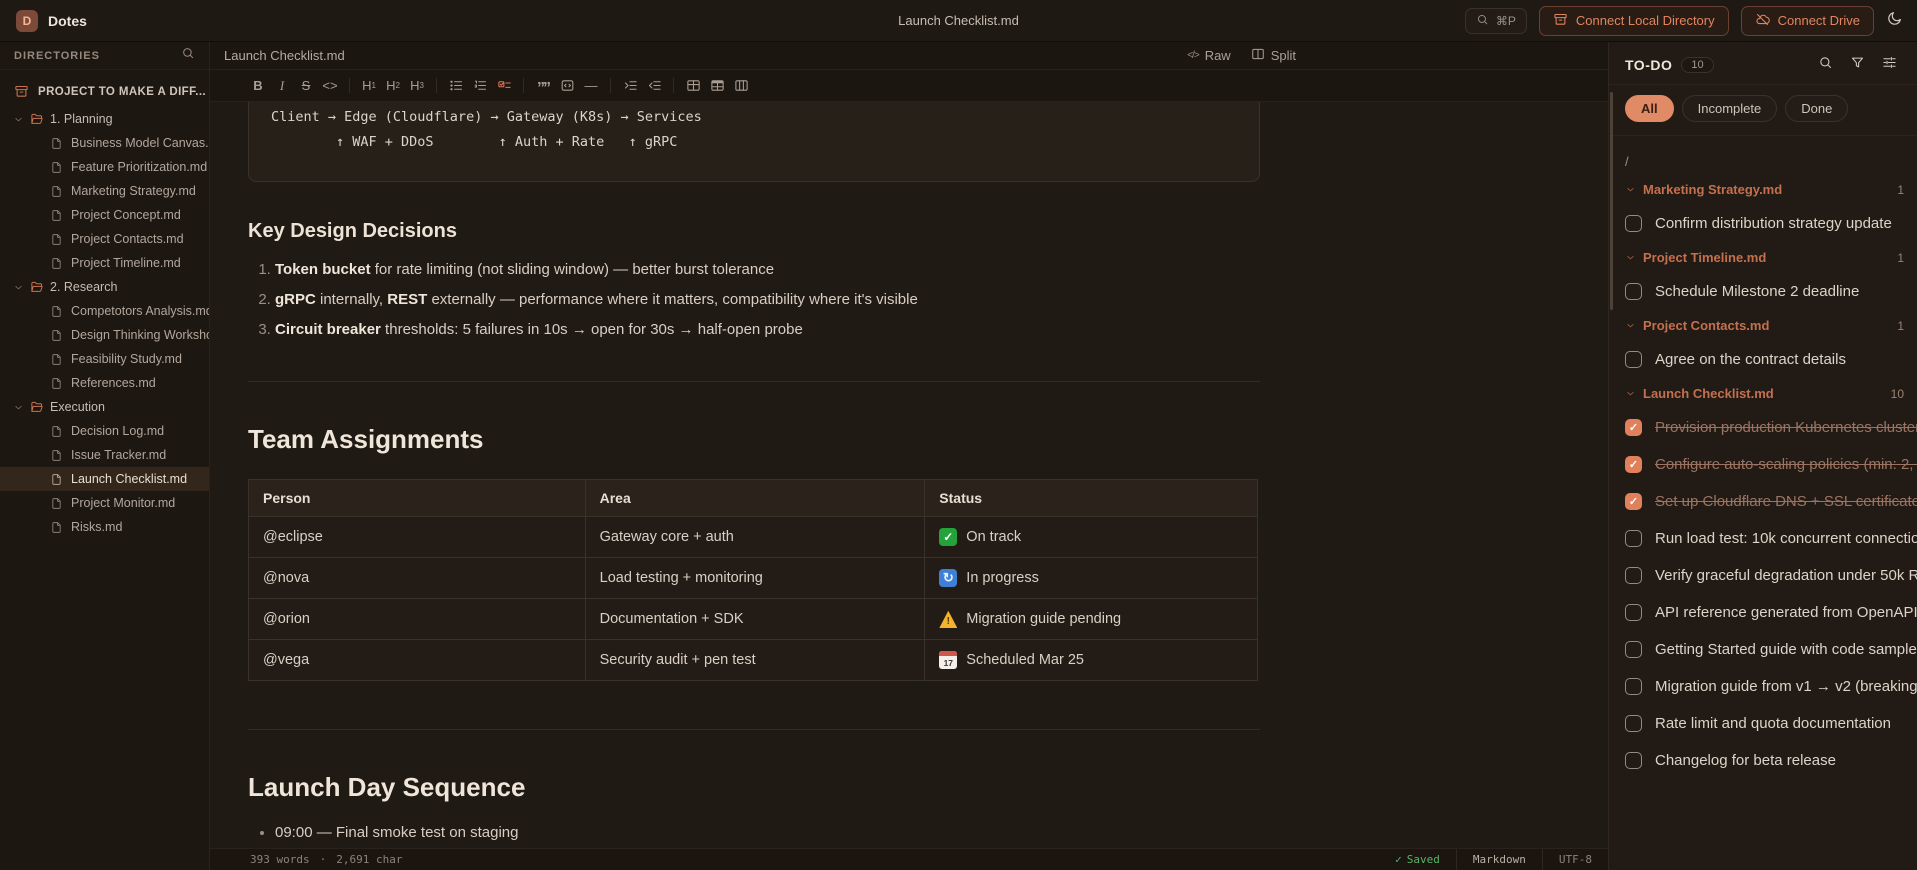 This screenshot has width=1917, height=870. What do you see at coordinates (104, 191) in the screenshot?
I see `file-row-marketing-strategy-md: Marketing Strategy.md` at bounding box center [104, 191].